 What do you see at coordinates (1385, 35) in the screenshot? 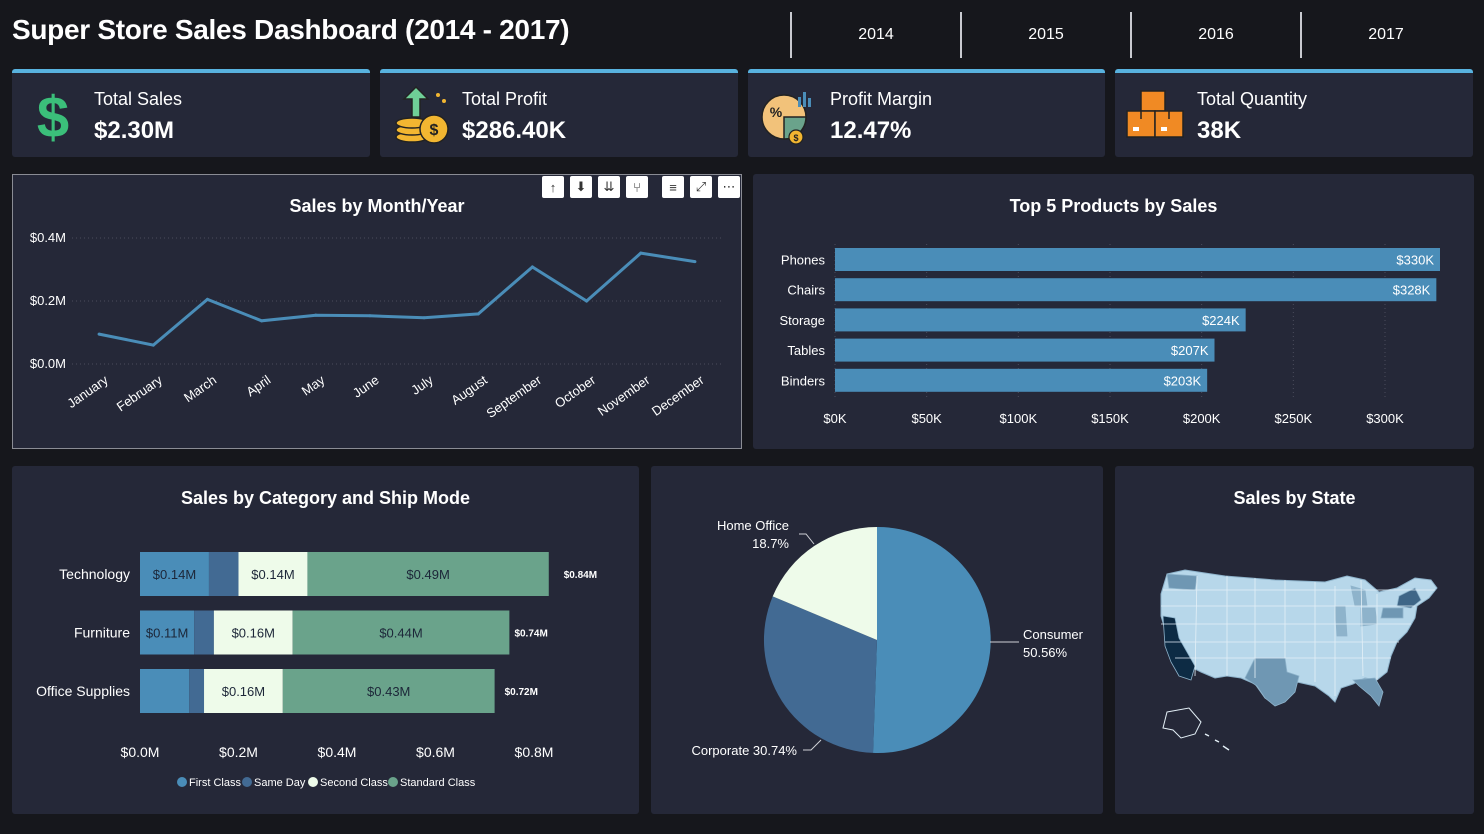
I see `year-2017-button: 2017` at bounding box center [1385, 35].